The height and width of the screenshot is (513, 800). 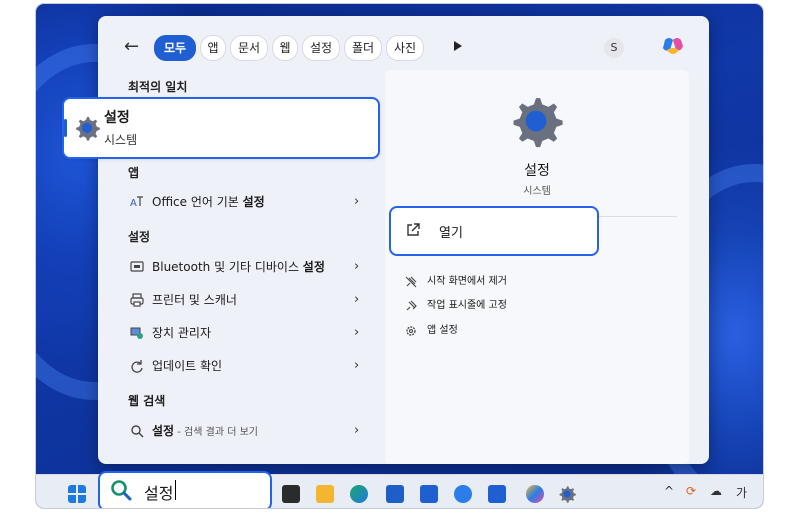 What do you see at coordinates (494, 231) in the screenshot?
I see `open-button: 열기` at bounding box center [494, 231].